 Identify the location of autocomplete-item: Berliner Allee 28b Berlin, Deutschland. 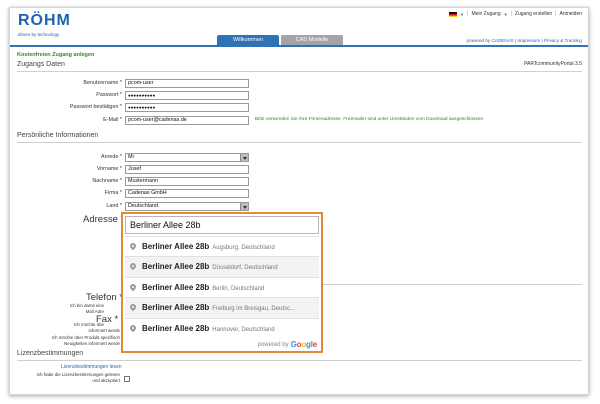
(222, 287).